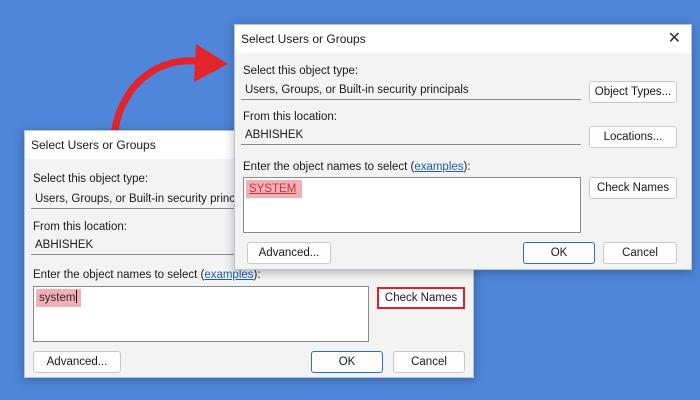 Image resolution: width=700 pixels, height=400 pixels. I want to click on location-field: ABHISHEK, so click(411, 135).